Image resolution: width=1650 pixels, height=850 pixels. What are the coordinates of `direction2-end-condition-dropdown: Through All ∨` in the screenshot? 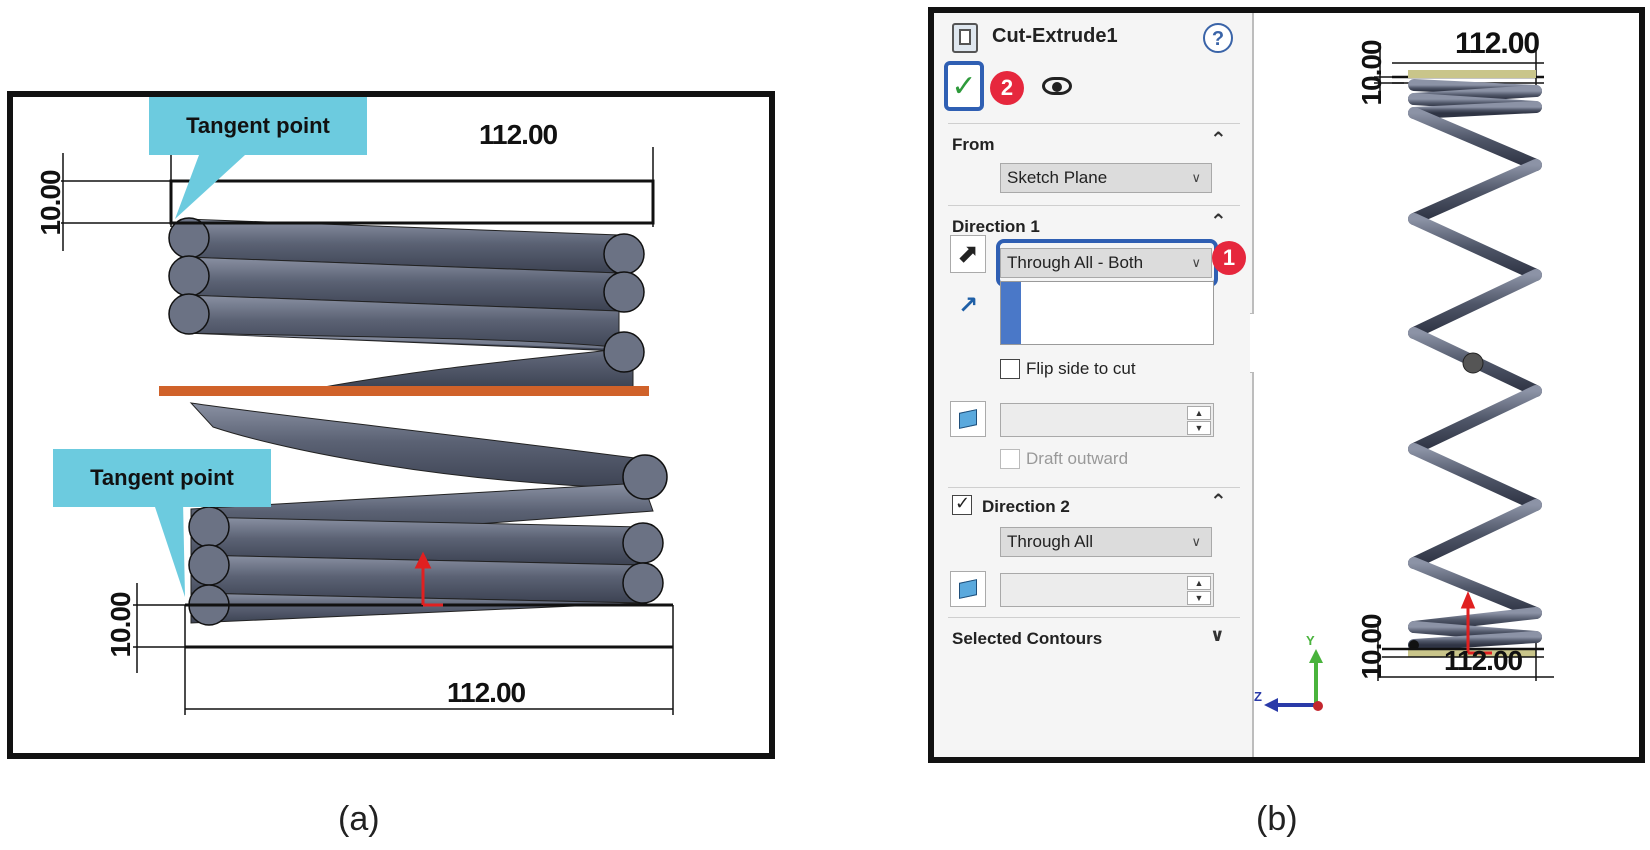 It's located at (1106, 542).